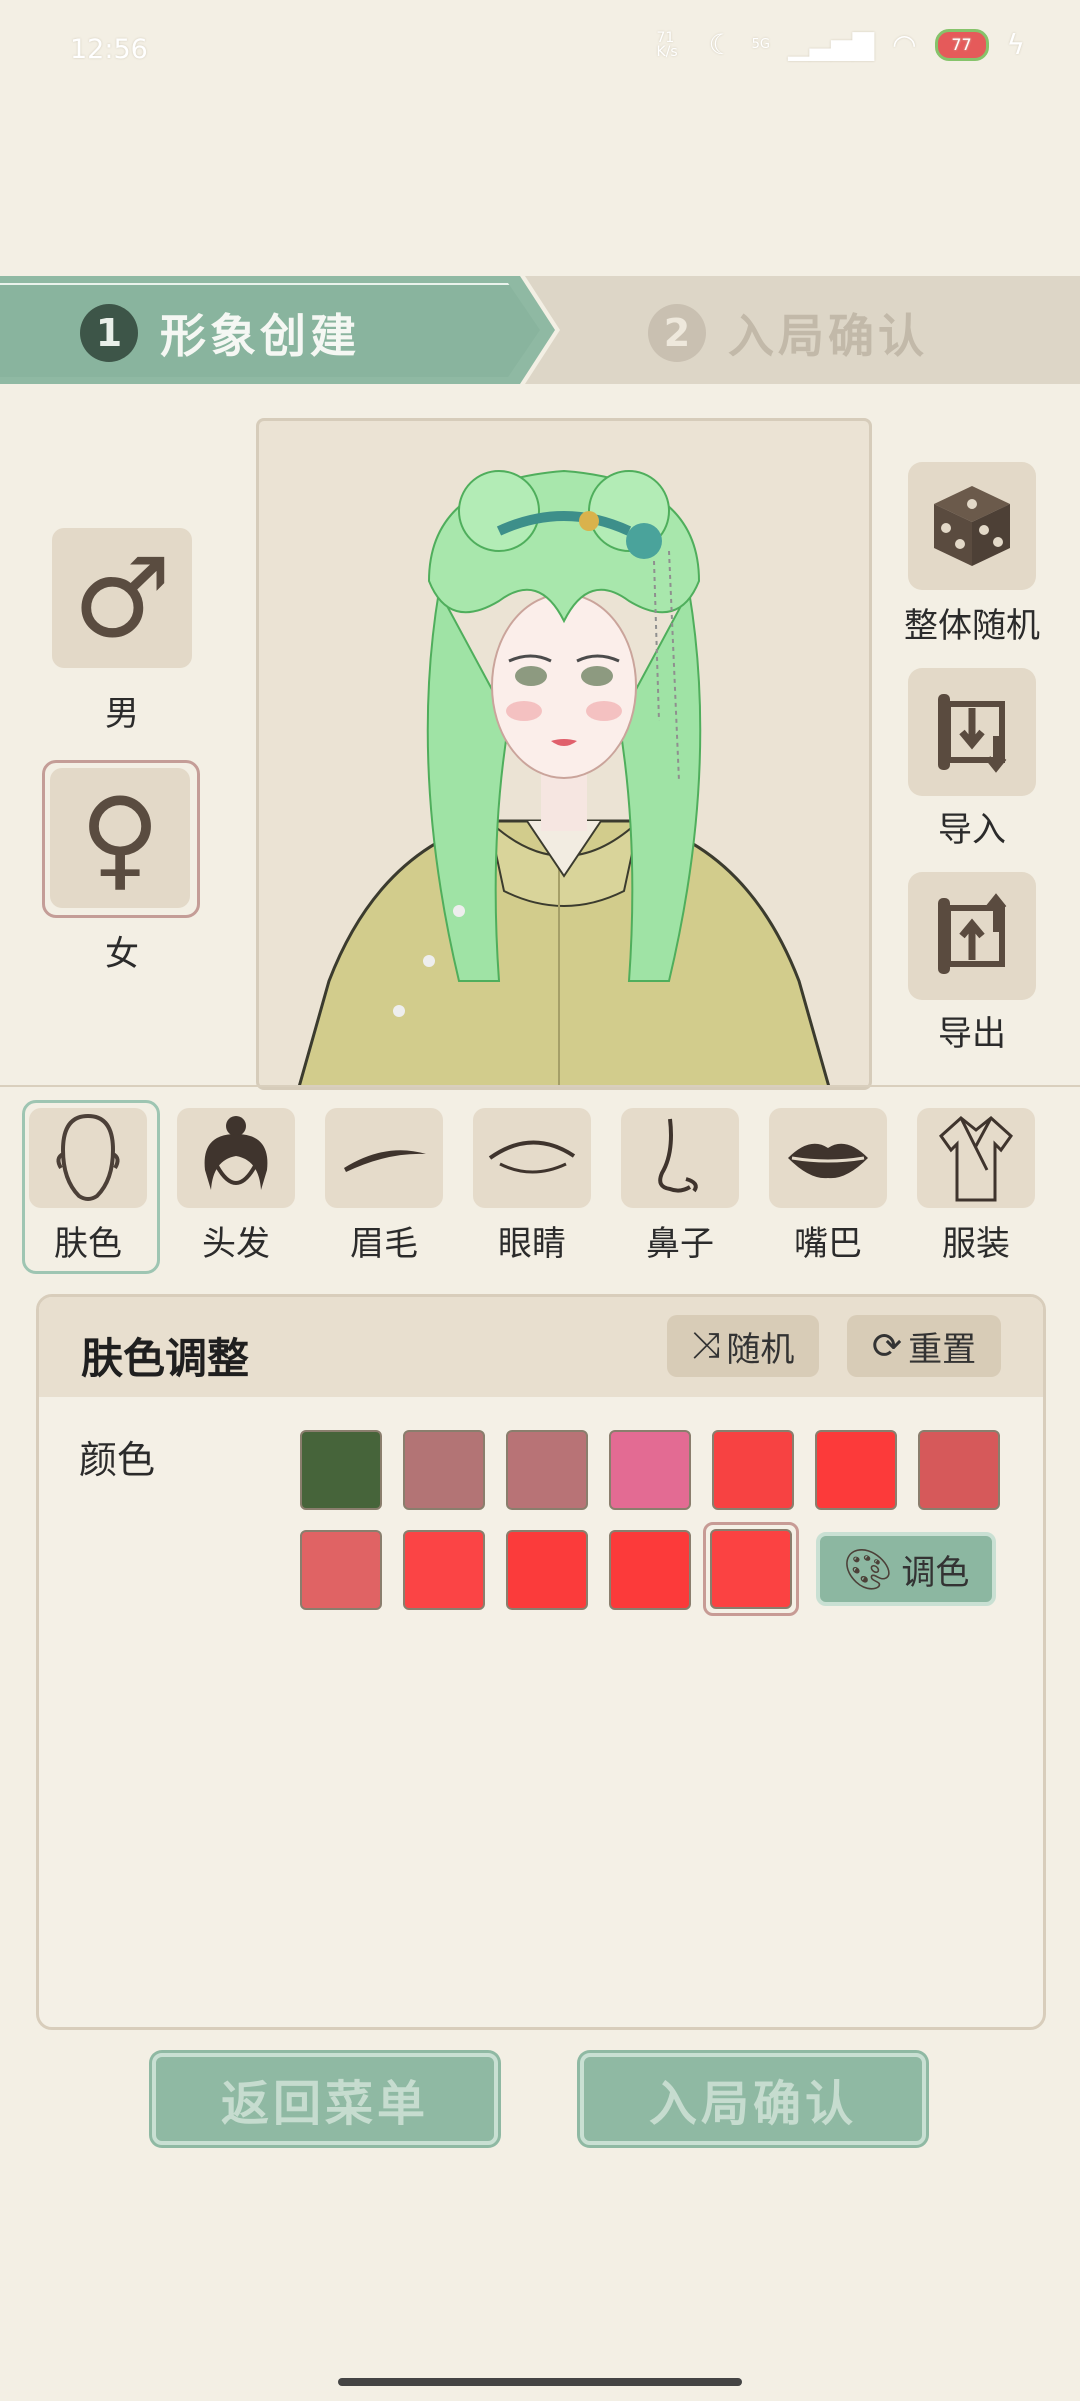 The height and width of the screenshot is (2401, 1080). I want to click on shuffle-icon: ⤨, so click(706, 1345).